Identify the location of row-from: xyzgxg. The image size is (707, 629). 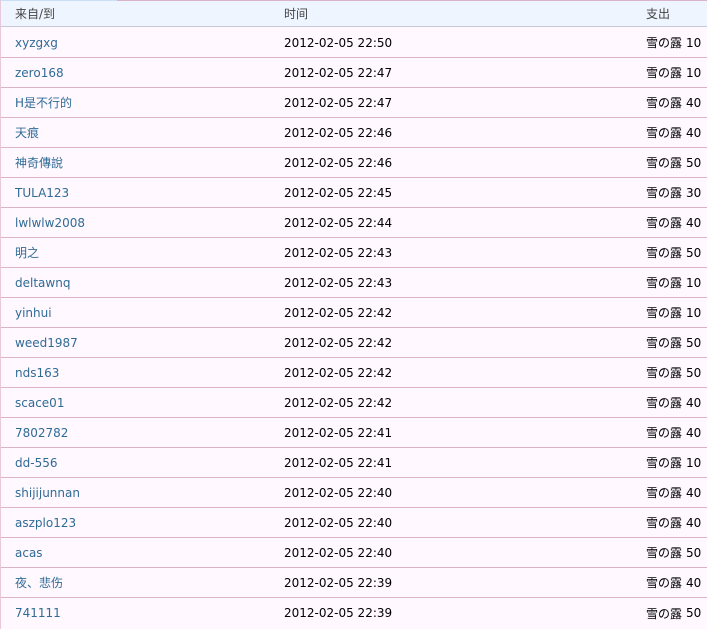
(36, 42).